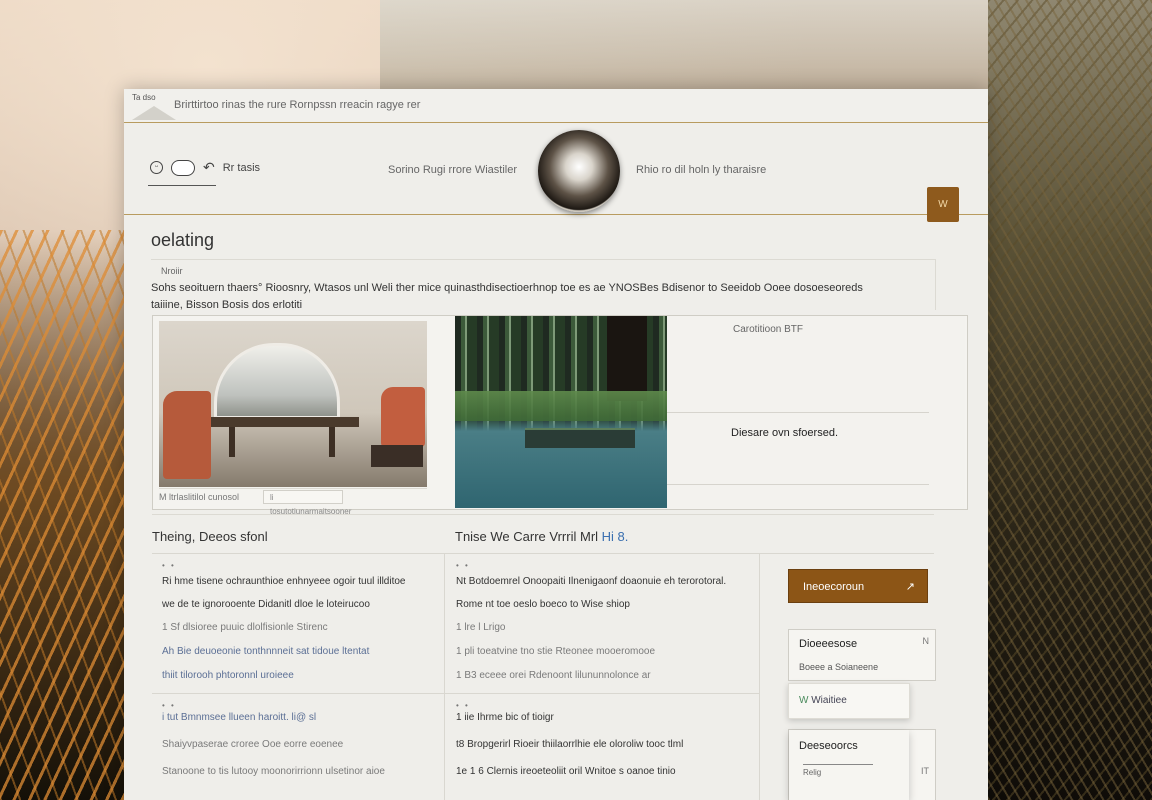  Describe the element at coordinates (910, 587) in the screenshot. I see `arrow-up-right-icon: ↗` at that location.